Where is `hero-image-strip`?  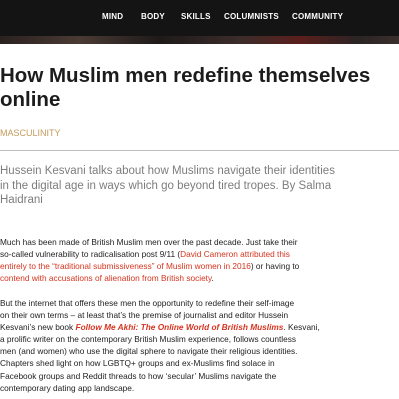 hero-image-strip is located at coordinates (199, 40).